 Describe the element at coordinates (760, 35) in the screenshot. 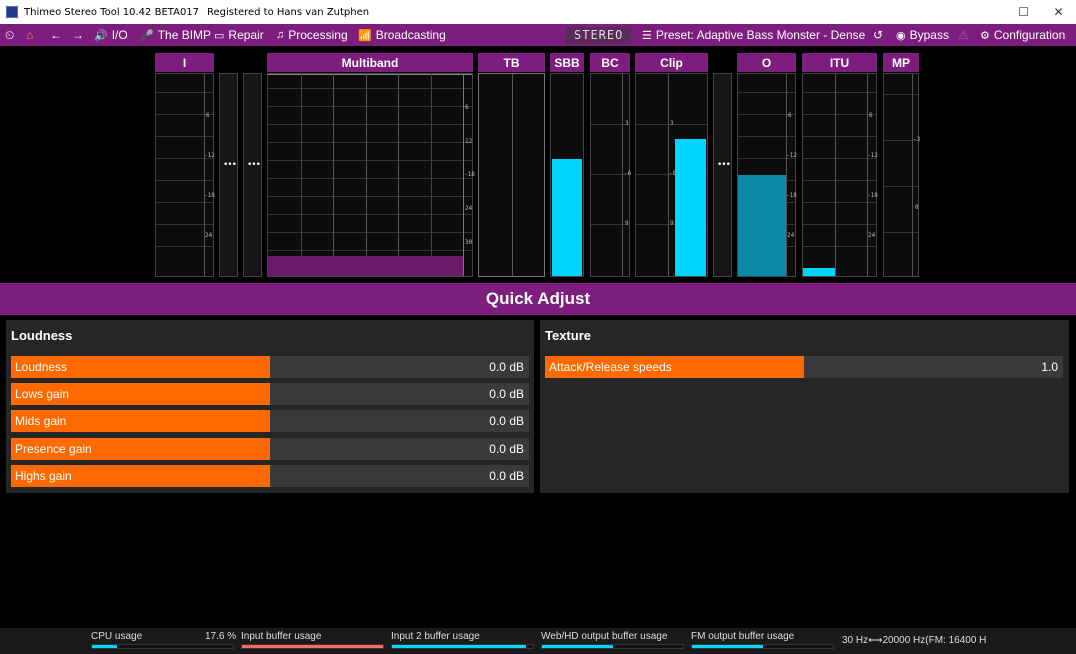

I see `preset-label: Preset: Adaptive Bass Monster - Dense` at that location.